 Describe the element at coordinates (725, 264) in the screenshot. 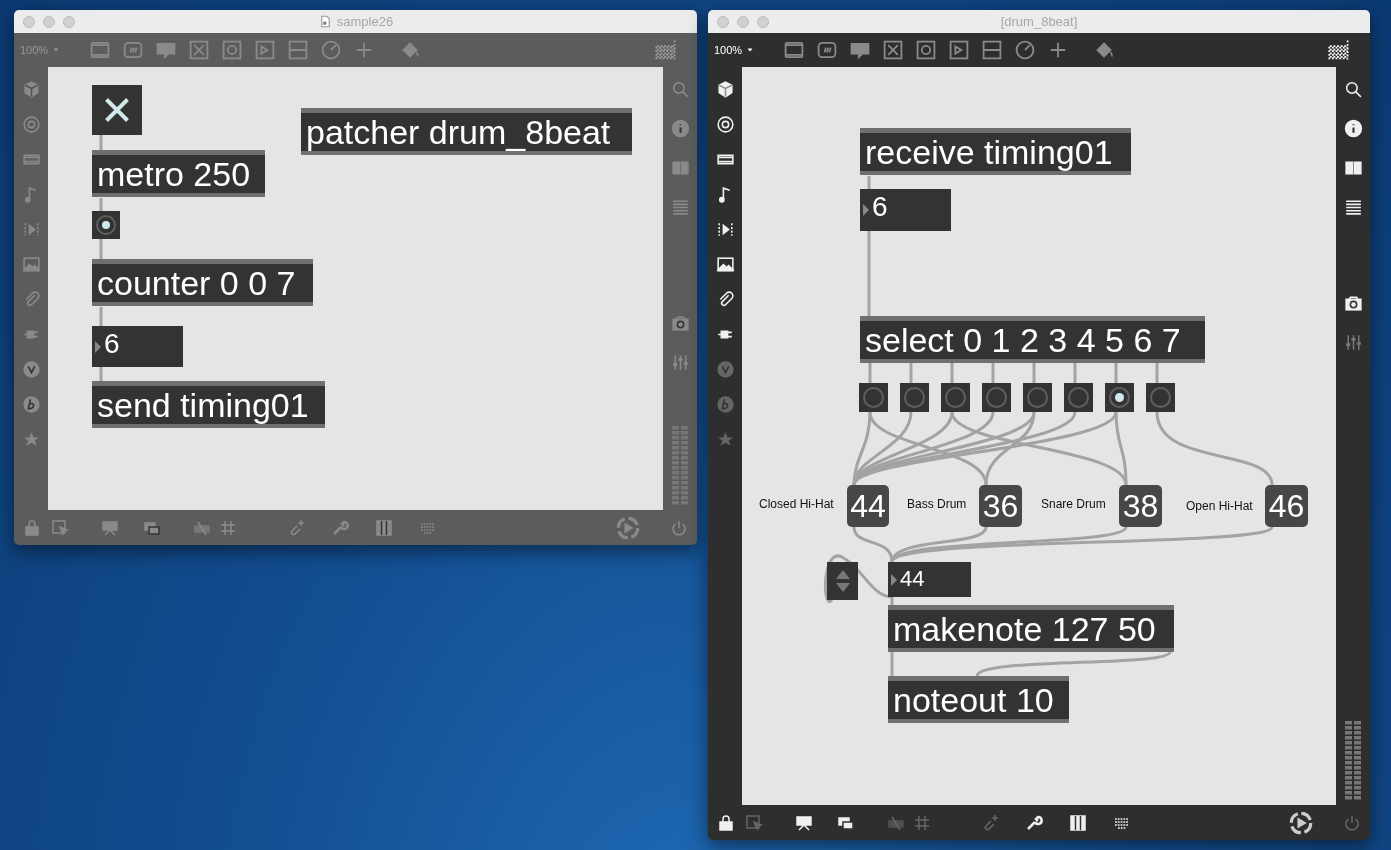

I see `image-icon` at that location.